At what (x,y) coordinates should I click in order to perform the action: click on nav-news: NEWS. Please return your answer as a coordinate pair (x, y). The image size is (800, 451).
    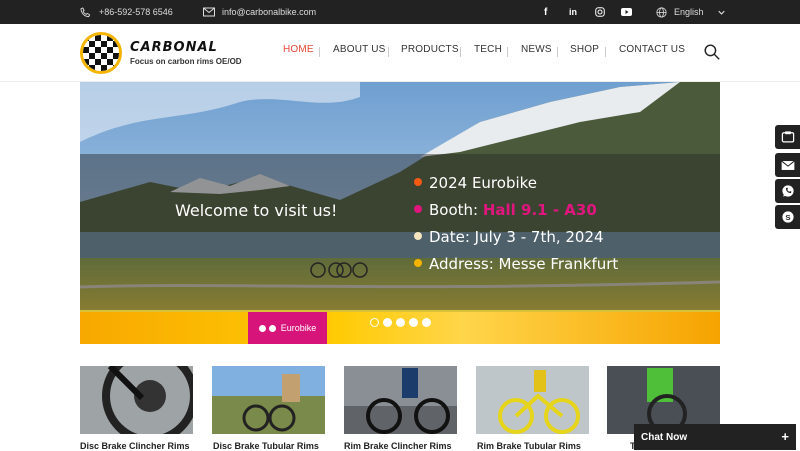
    Looking at the image, I should click on (536, 49).